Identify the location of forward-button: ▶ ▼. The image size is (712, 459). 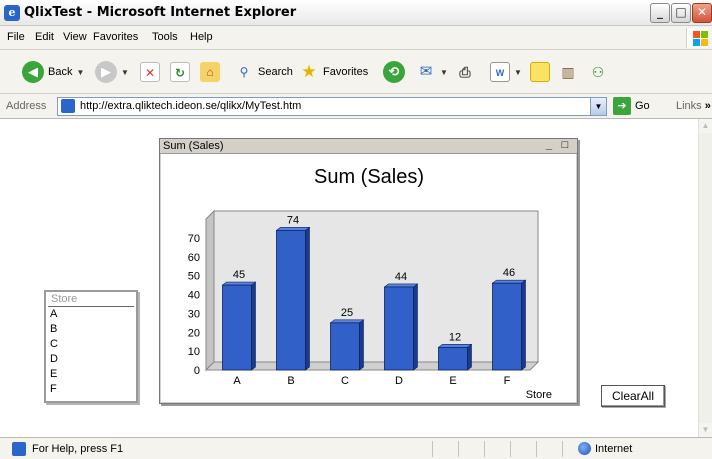
(112, 72).